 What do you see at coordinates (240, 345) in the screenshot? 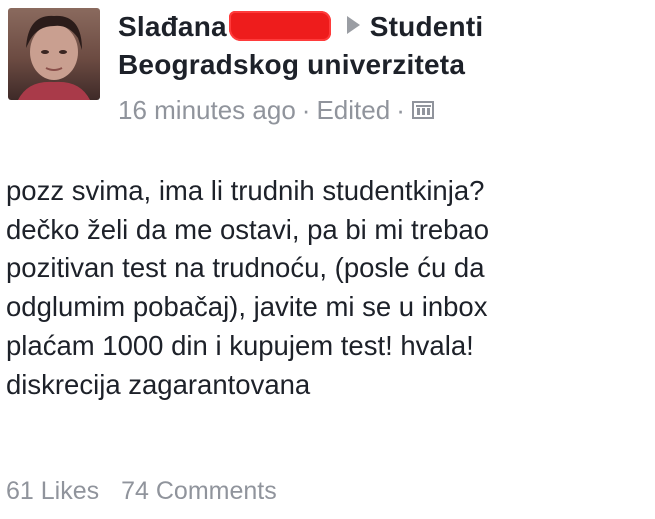
I see `post-text-line: plaćam 1000 din i kupujem test! hvala!` at bounding box center [240, 345].